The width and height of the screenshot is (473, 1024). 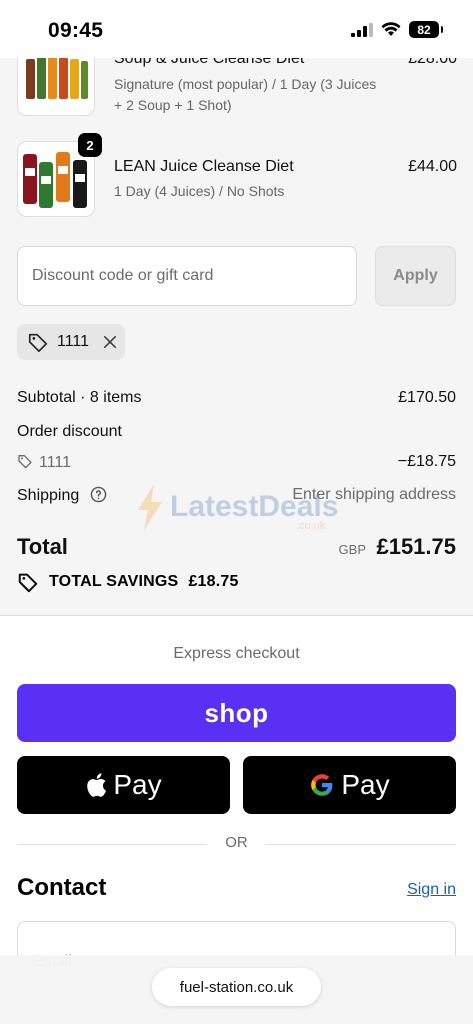 What do you see at coordinates (352, 549) in the screenshot?
I see `total-currency: GBP` at bounding box center [352, 549].